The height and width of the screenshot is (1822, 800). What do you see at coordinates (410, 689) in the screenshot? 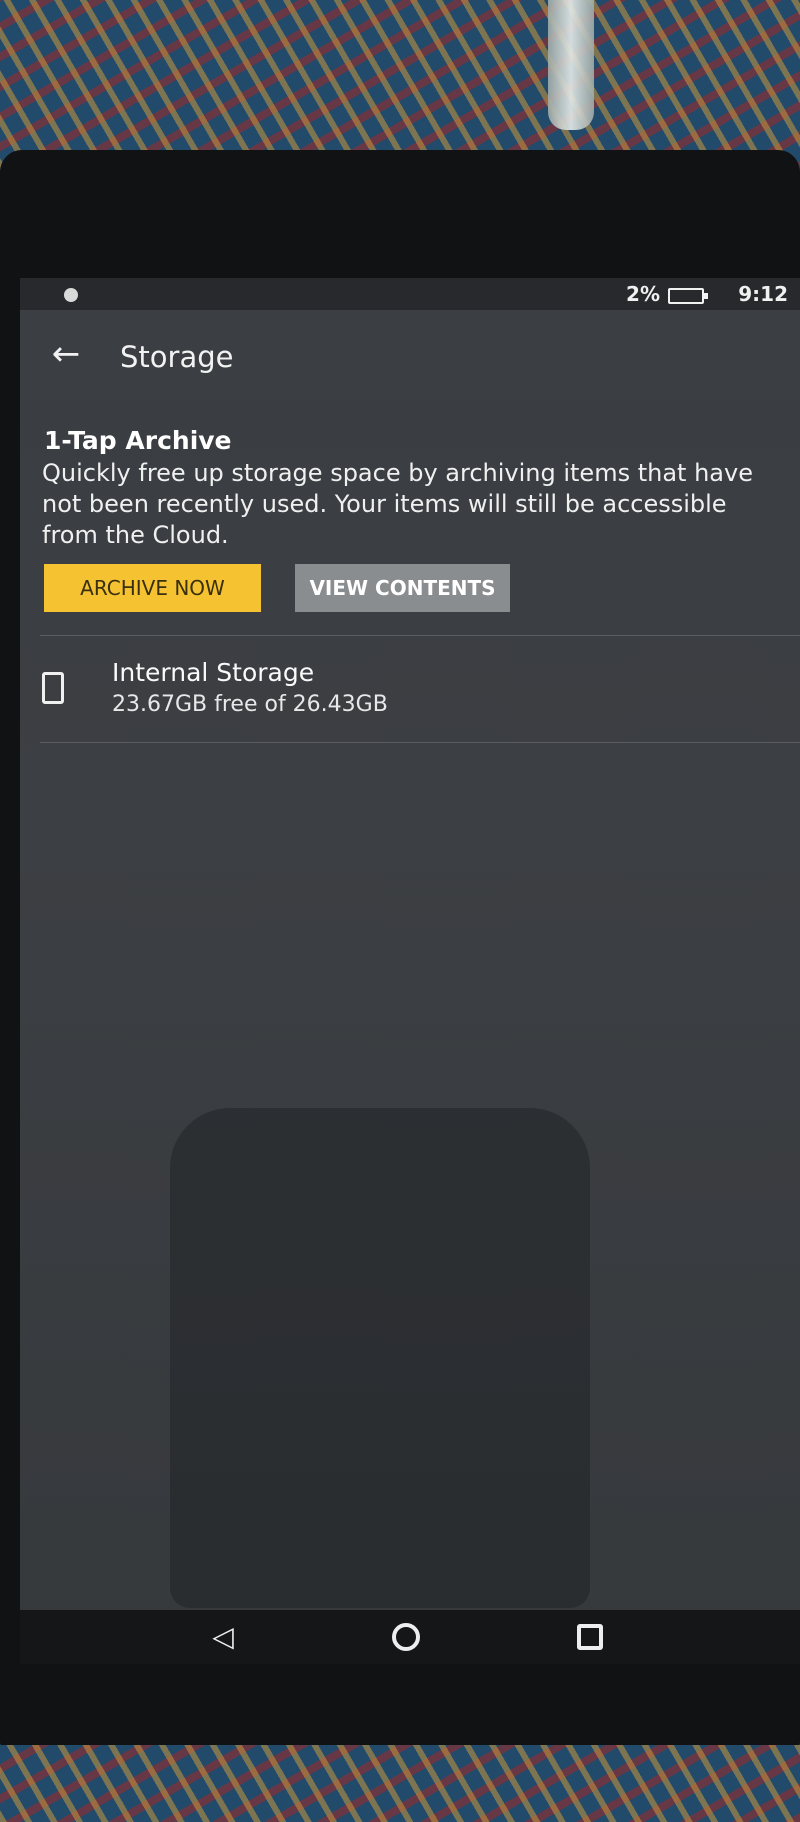
I see `internal-storage-row: Internal Storage 23.67GB free of 26.43GB` at bounding box center [410, 689].